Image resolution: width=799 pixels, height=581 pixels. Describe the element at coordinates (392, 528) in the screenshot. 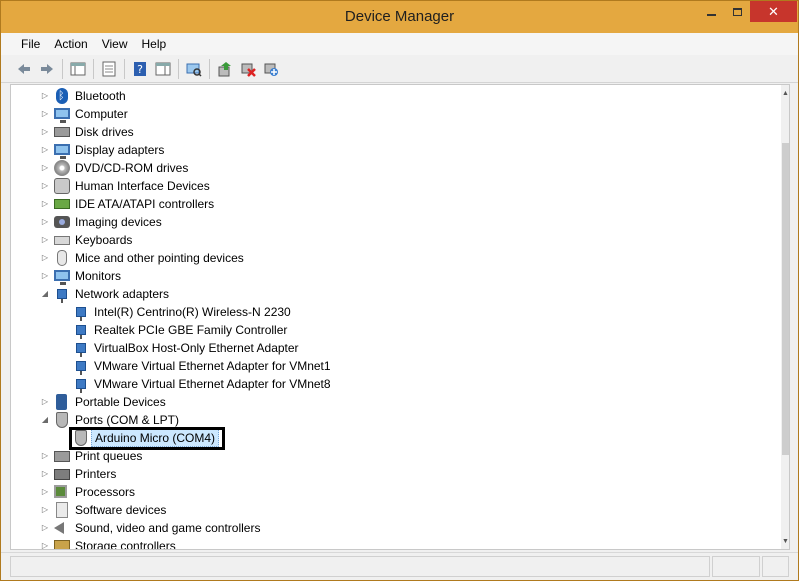

I see `tree-node-sound: ▷ Sound, video and game controllers` at that location.